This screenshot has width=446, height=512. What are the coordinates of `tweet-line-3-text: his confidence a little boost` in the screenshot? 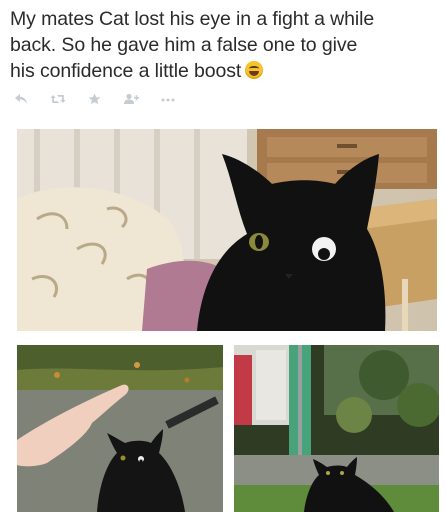 It's located at (126, 71).